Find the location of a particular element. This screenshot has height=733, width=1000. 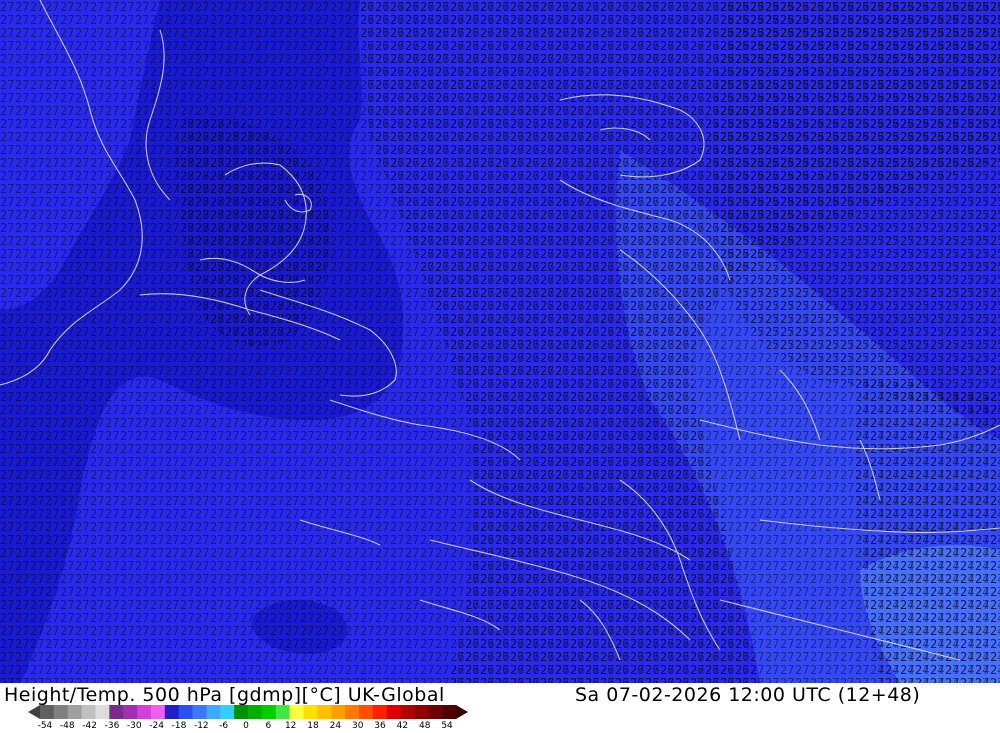

labels-24-region is located at coordinates (928, 531).